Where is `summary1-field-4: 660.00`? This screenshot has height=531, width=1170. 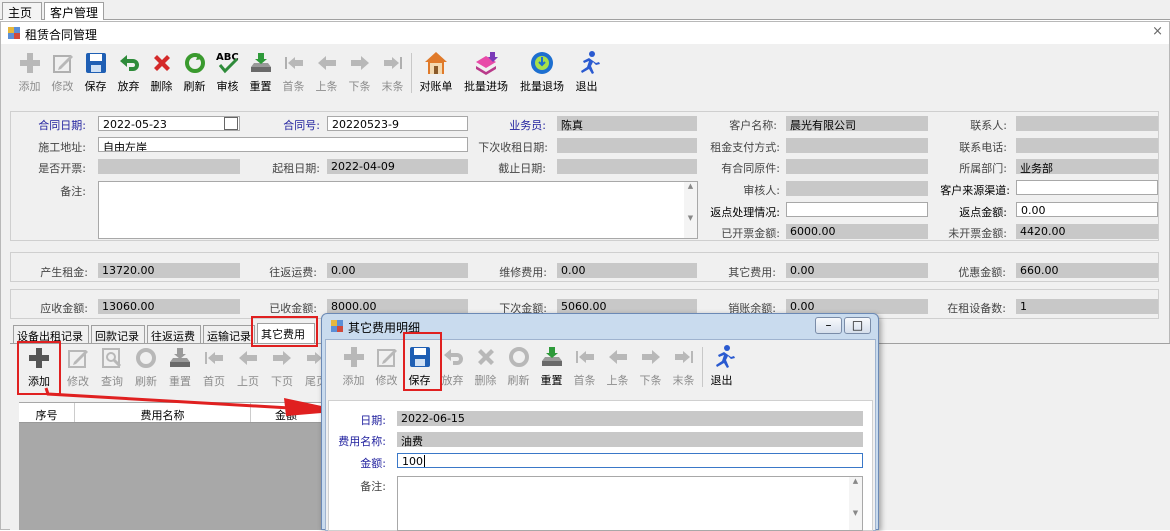
summary1-field-4: 660.00 is located at coordinates (1087, 270).